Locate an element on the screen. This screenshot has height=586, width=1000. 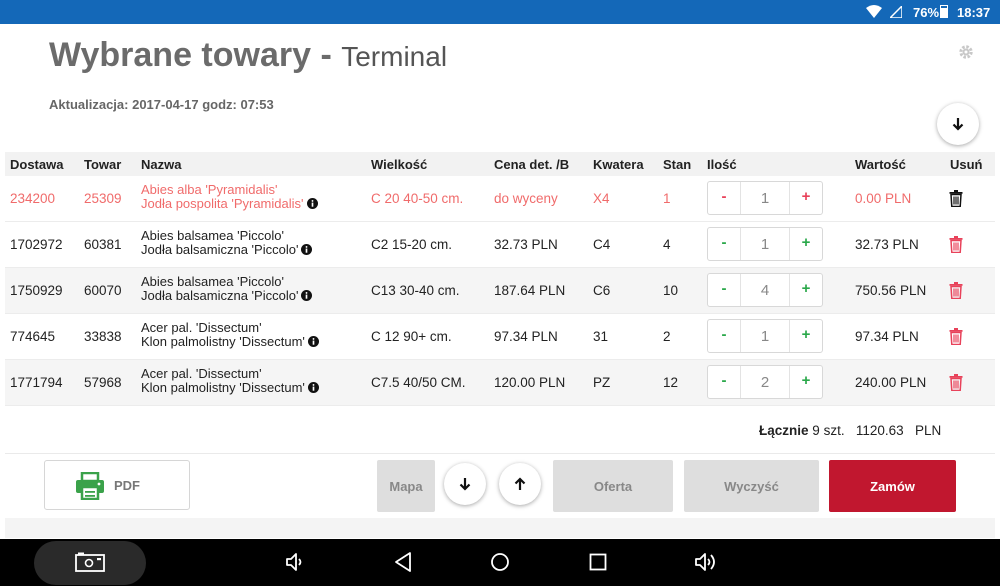
recents-icon is located at coordinates (598, 562).